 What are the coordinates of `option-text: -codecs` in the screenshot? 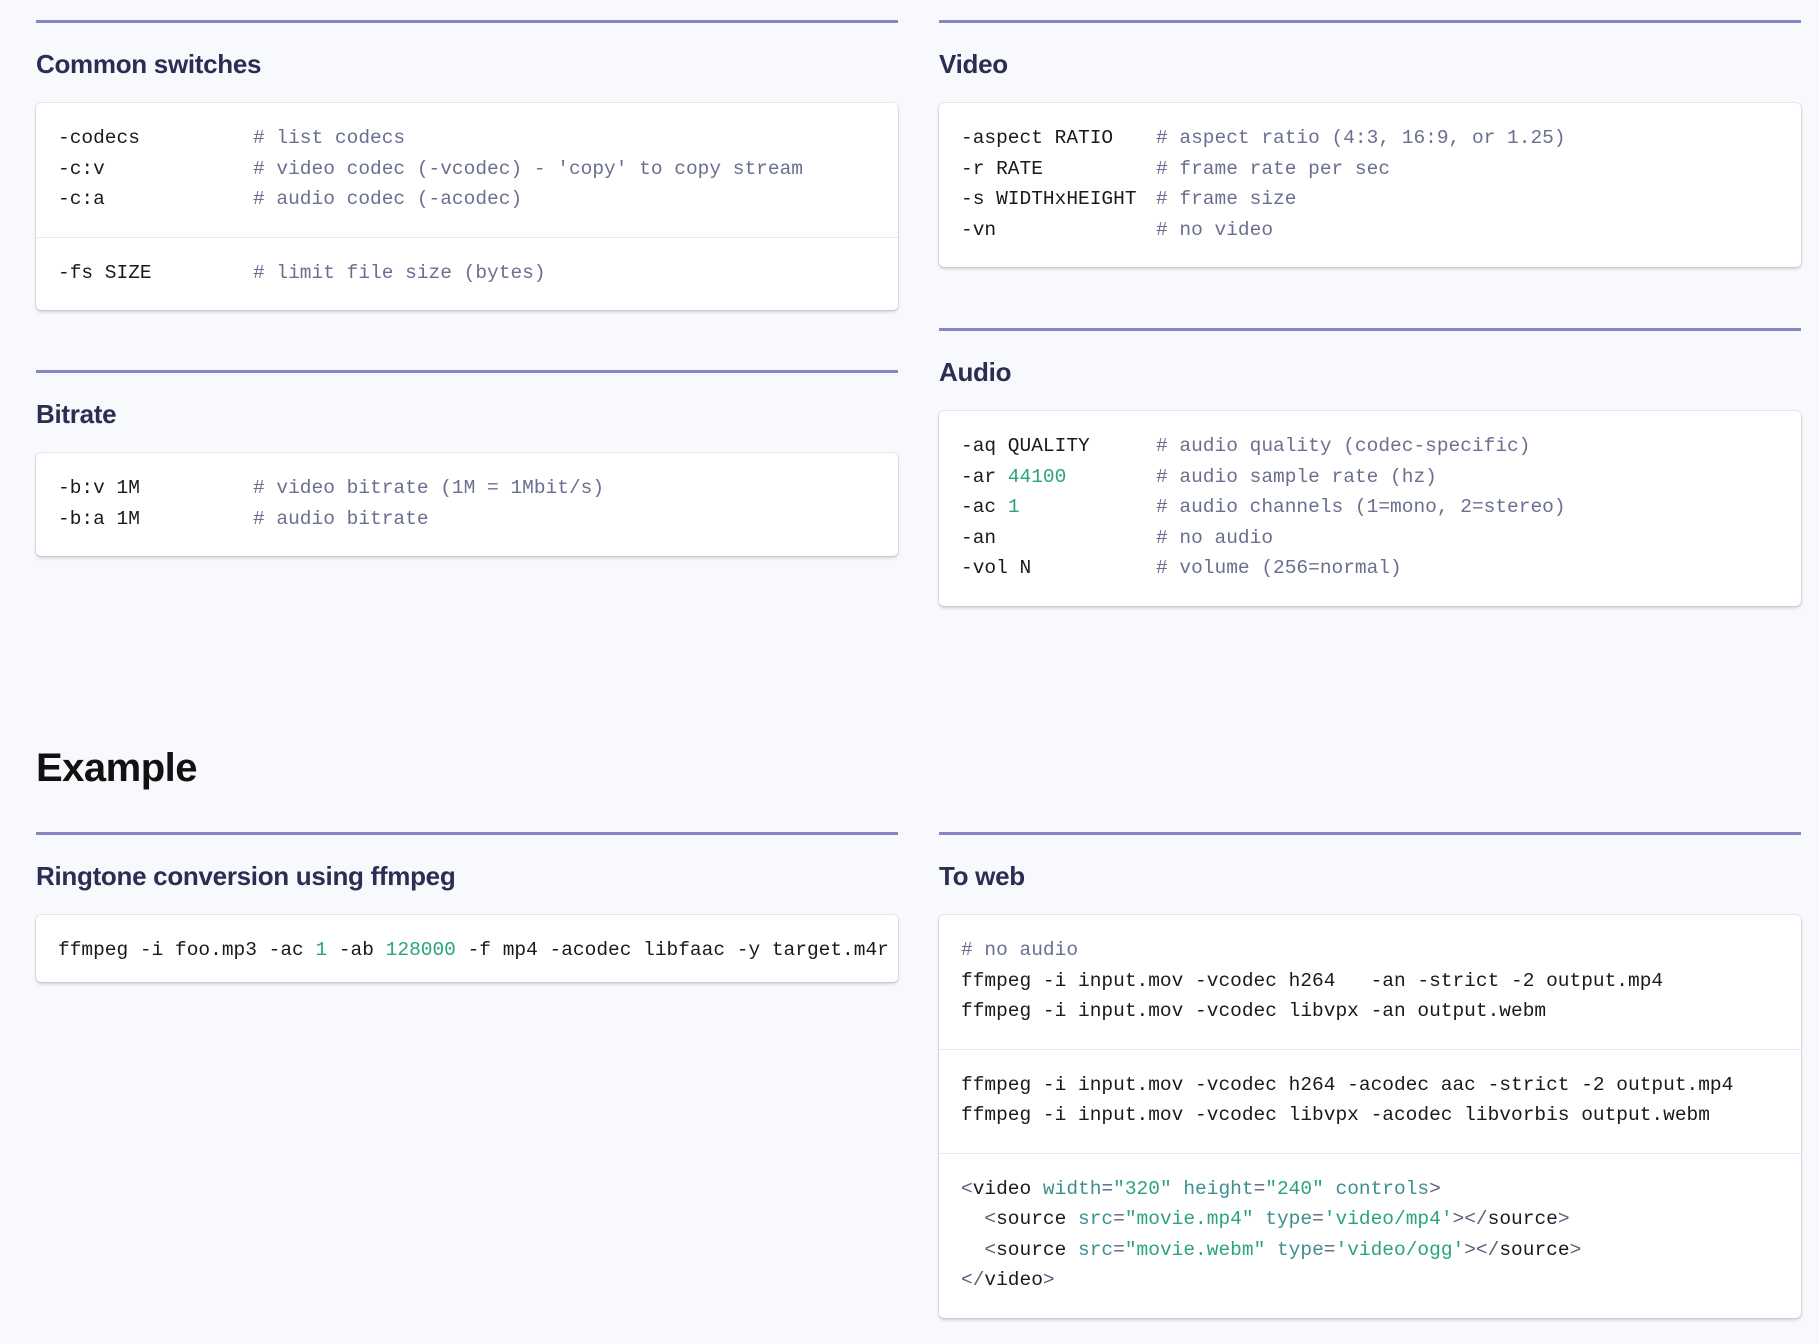 It's located at (99, 138).